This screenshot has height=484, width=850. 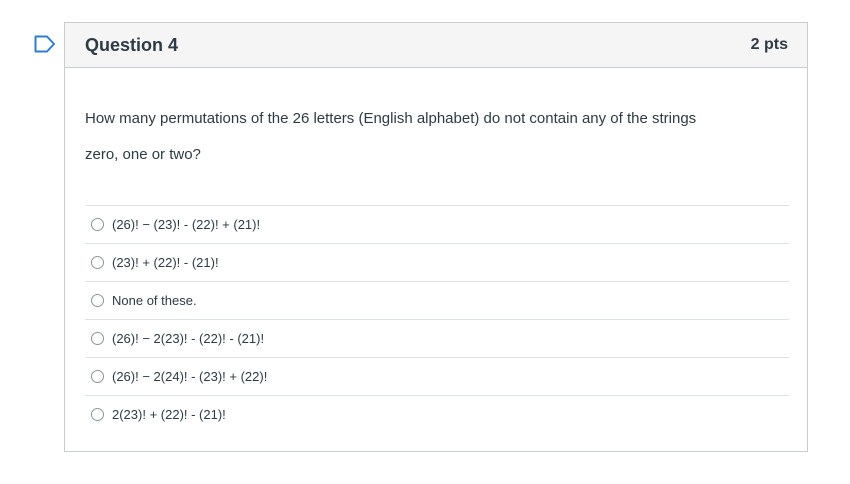 I want to click on question-points: 2 pts, so click(x=769, y=44).